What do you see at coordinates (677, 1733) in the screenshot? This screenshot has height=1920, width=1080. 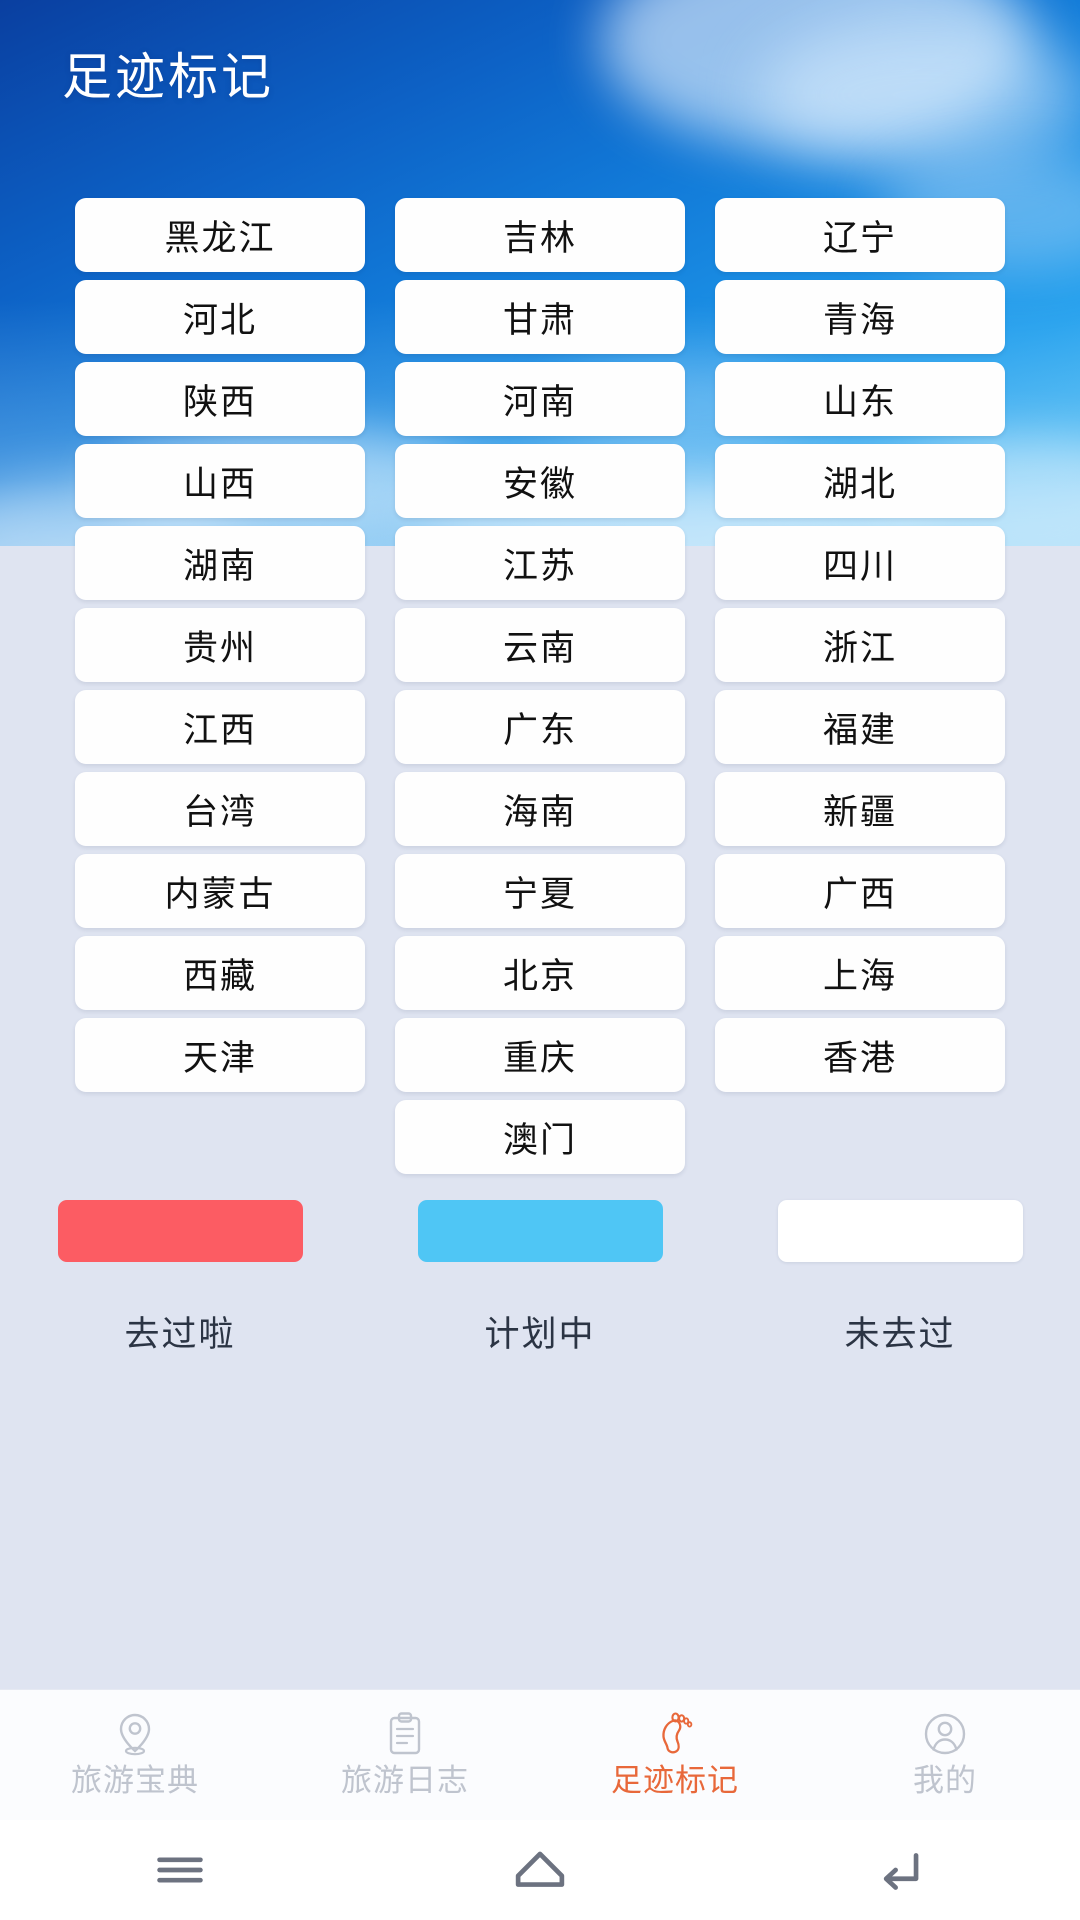 I see `footprint-icon` at bounding box center [677, 1733].